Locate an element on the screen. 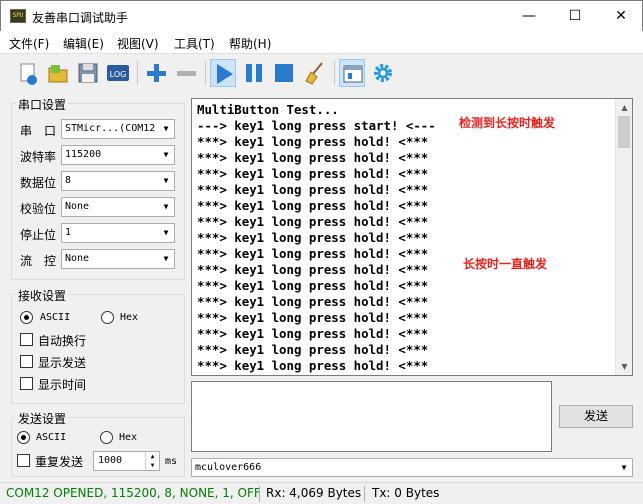 The image size is (643, 504). rx-ascii-label: ASCII is located at coordinates (55, 317).